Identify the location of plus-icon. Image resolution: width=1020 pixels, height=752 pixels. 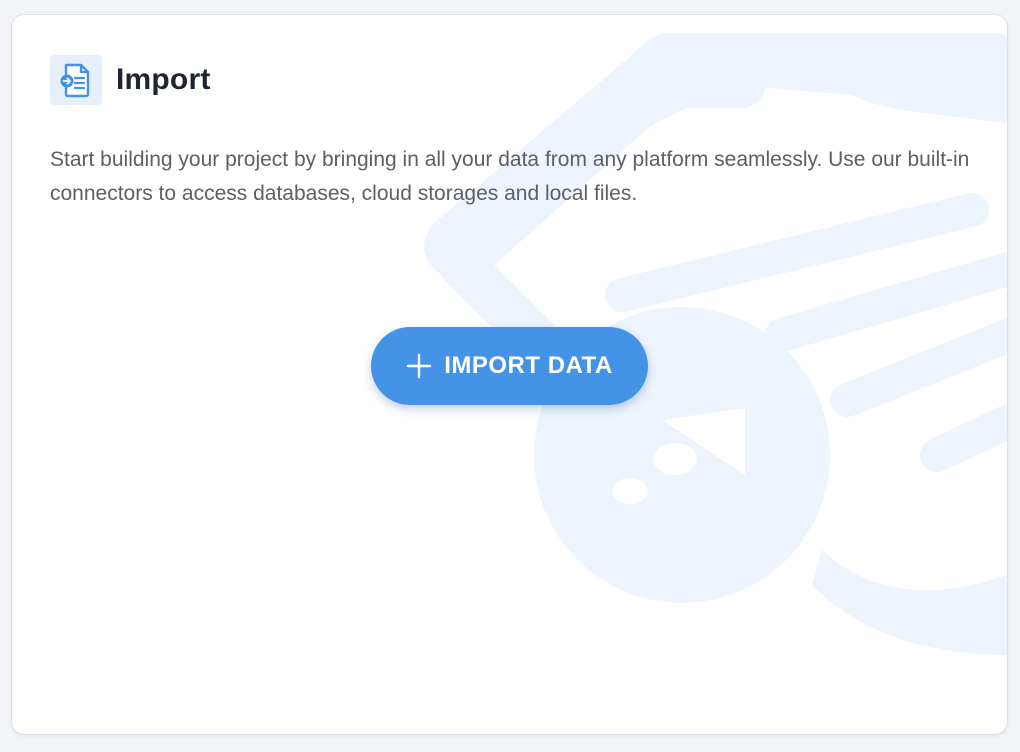
(419, 366).